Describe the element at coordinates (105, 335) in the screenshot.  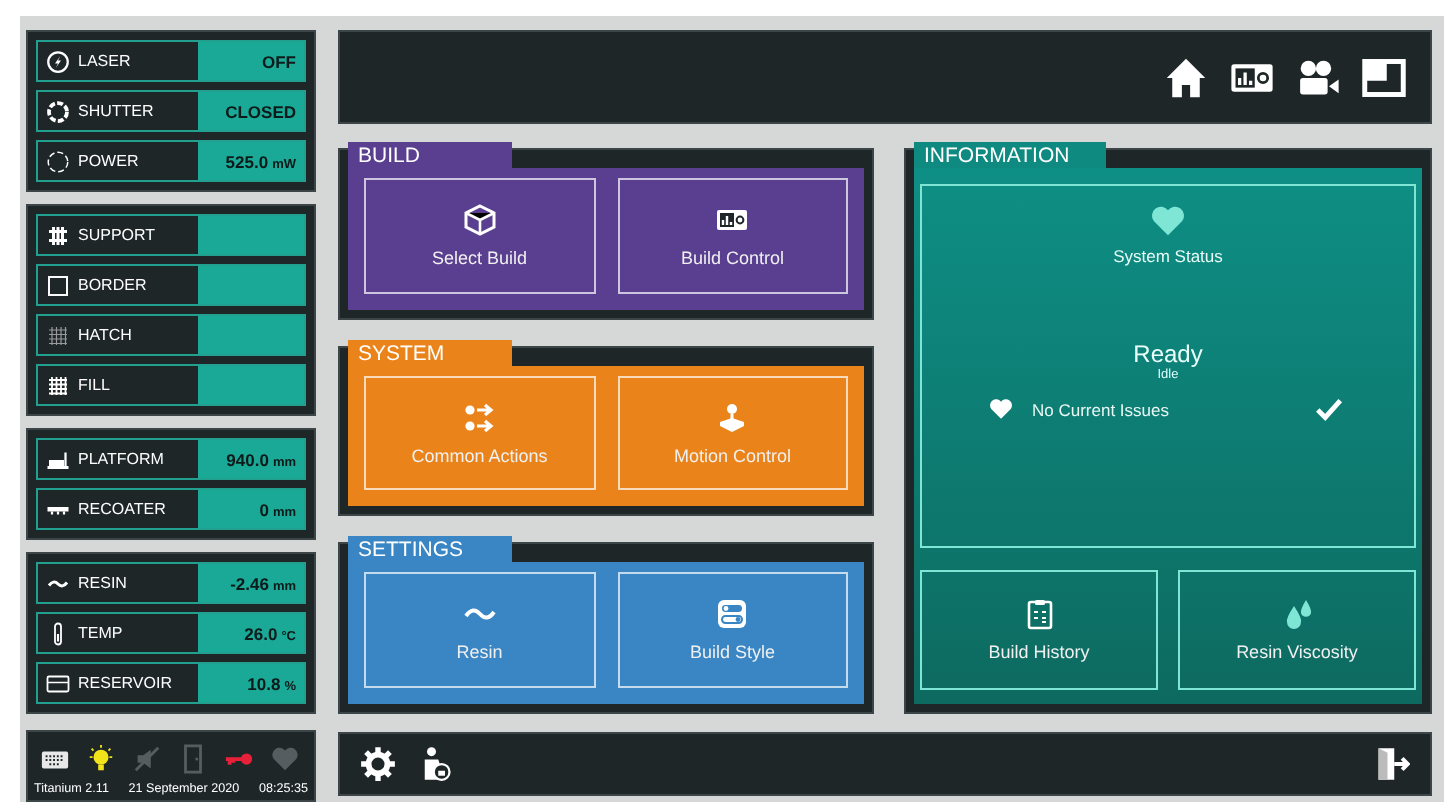
I see `label-text: HATCH` at that location.